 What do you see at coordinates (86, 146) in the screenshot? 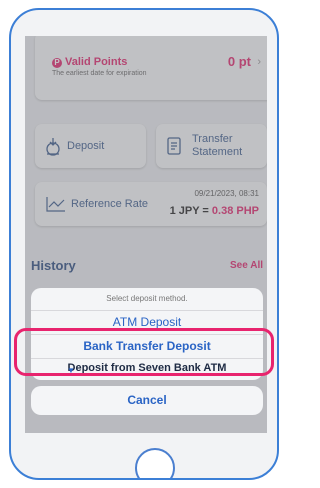
I see `deposit-label: Deposit` at bounding box center [86, 146].